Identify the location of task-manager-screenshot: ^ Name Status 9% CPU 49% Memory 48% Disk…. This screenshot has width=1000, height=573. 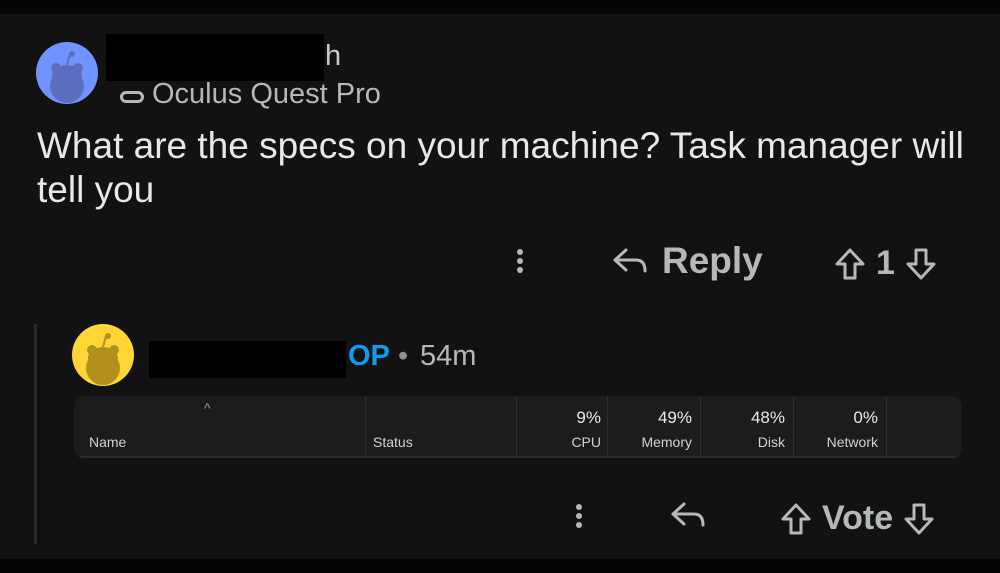
(518, 427).